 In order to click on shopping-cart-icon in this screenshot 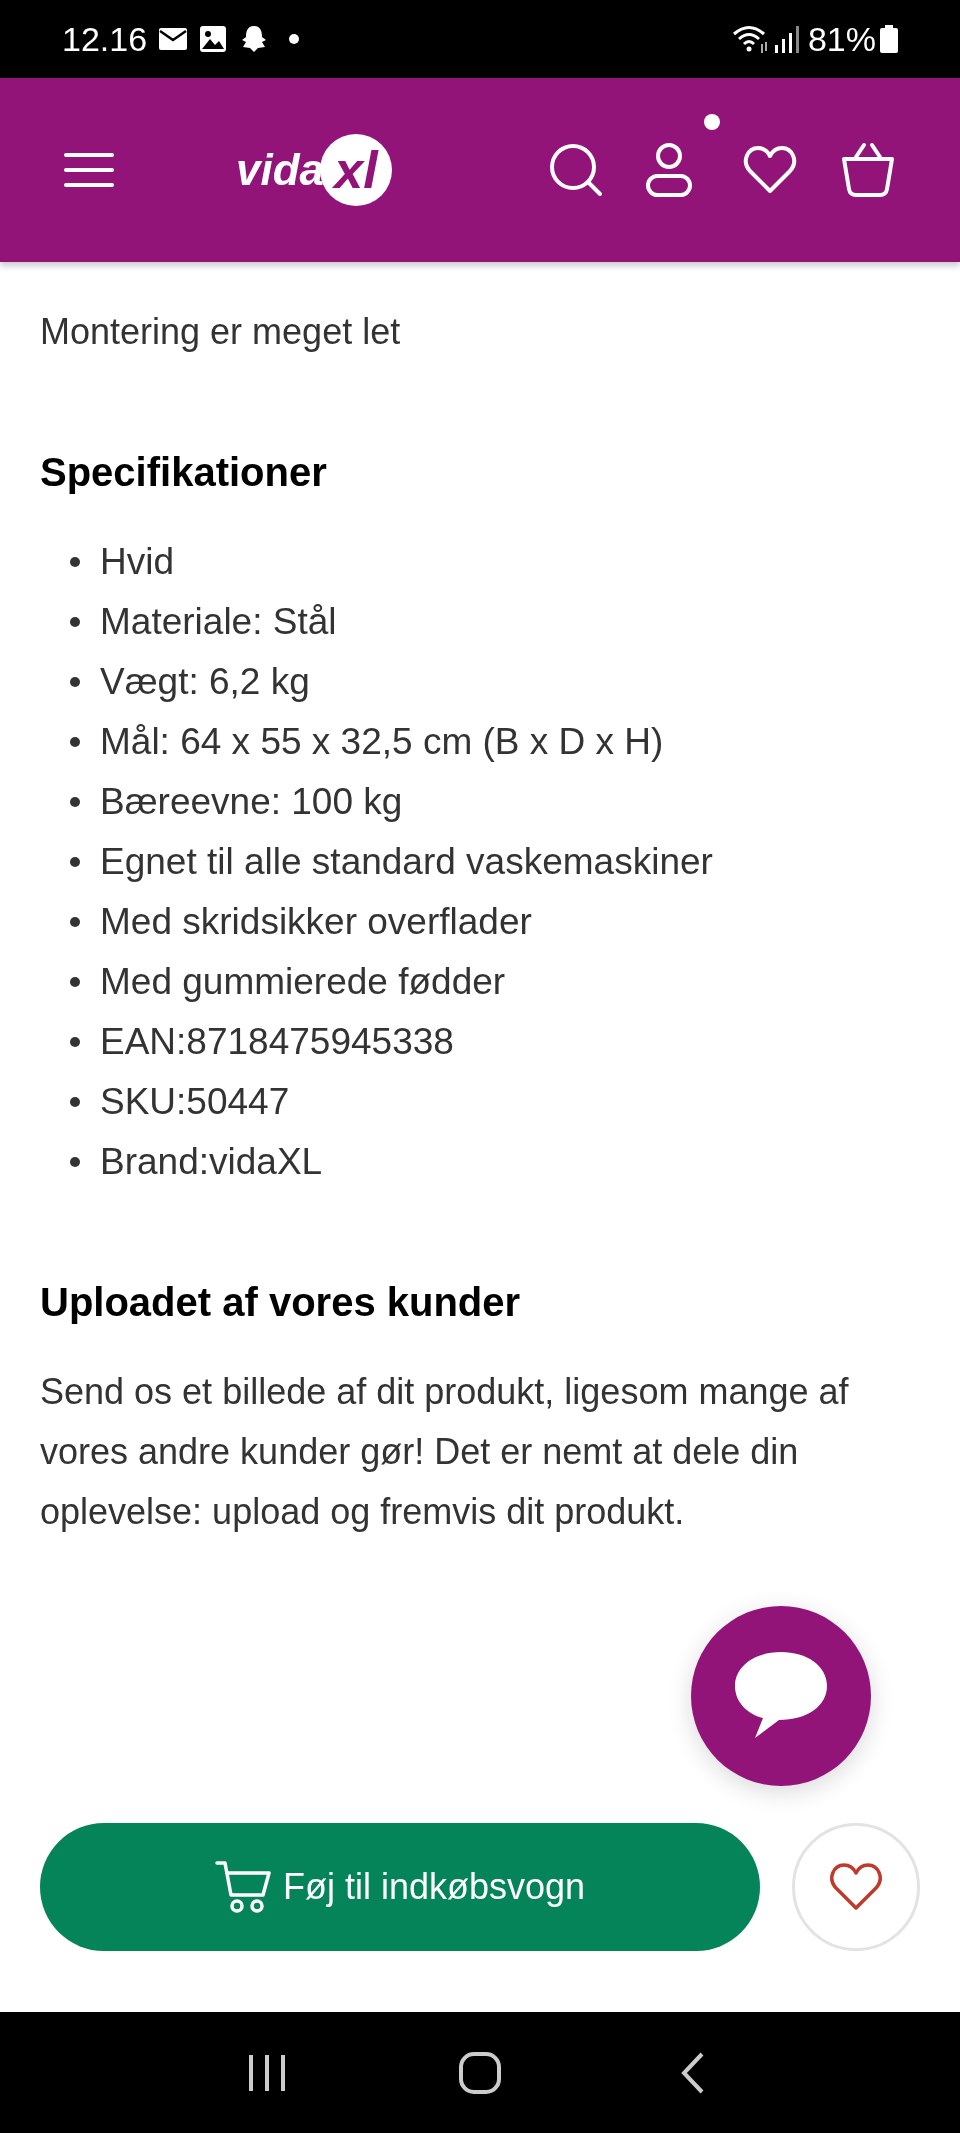, I will do `click(242, 1887)`.